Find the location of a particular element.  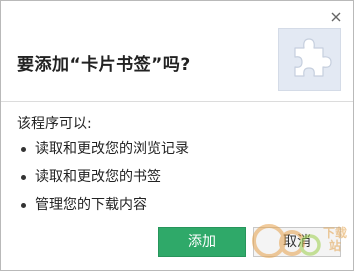

permissions-list: 读取和更改您的浏览记录 读取和更改您的书签 管理您的下载内容 is located at coordinates (105, 181).